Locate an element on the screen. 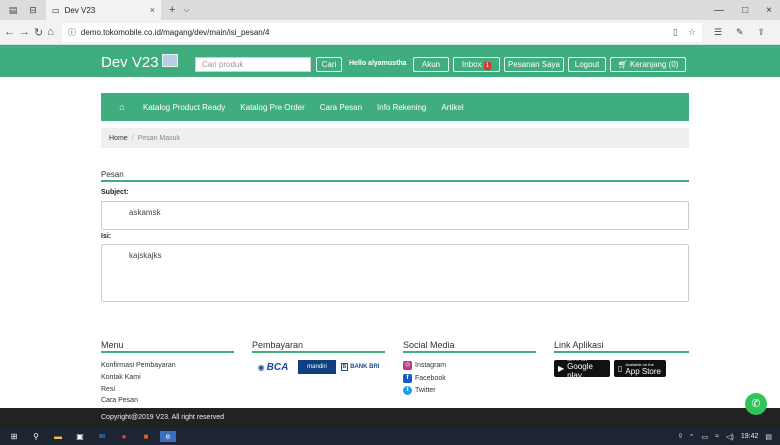 The width and height of the screenshot is (780, 445). body-field: kajskajks is located at coordinates (395, 273).